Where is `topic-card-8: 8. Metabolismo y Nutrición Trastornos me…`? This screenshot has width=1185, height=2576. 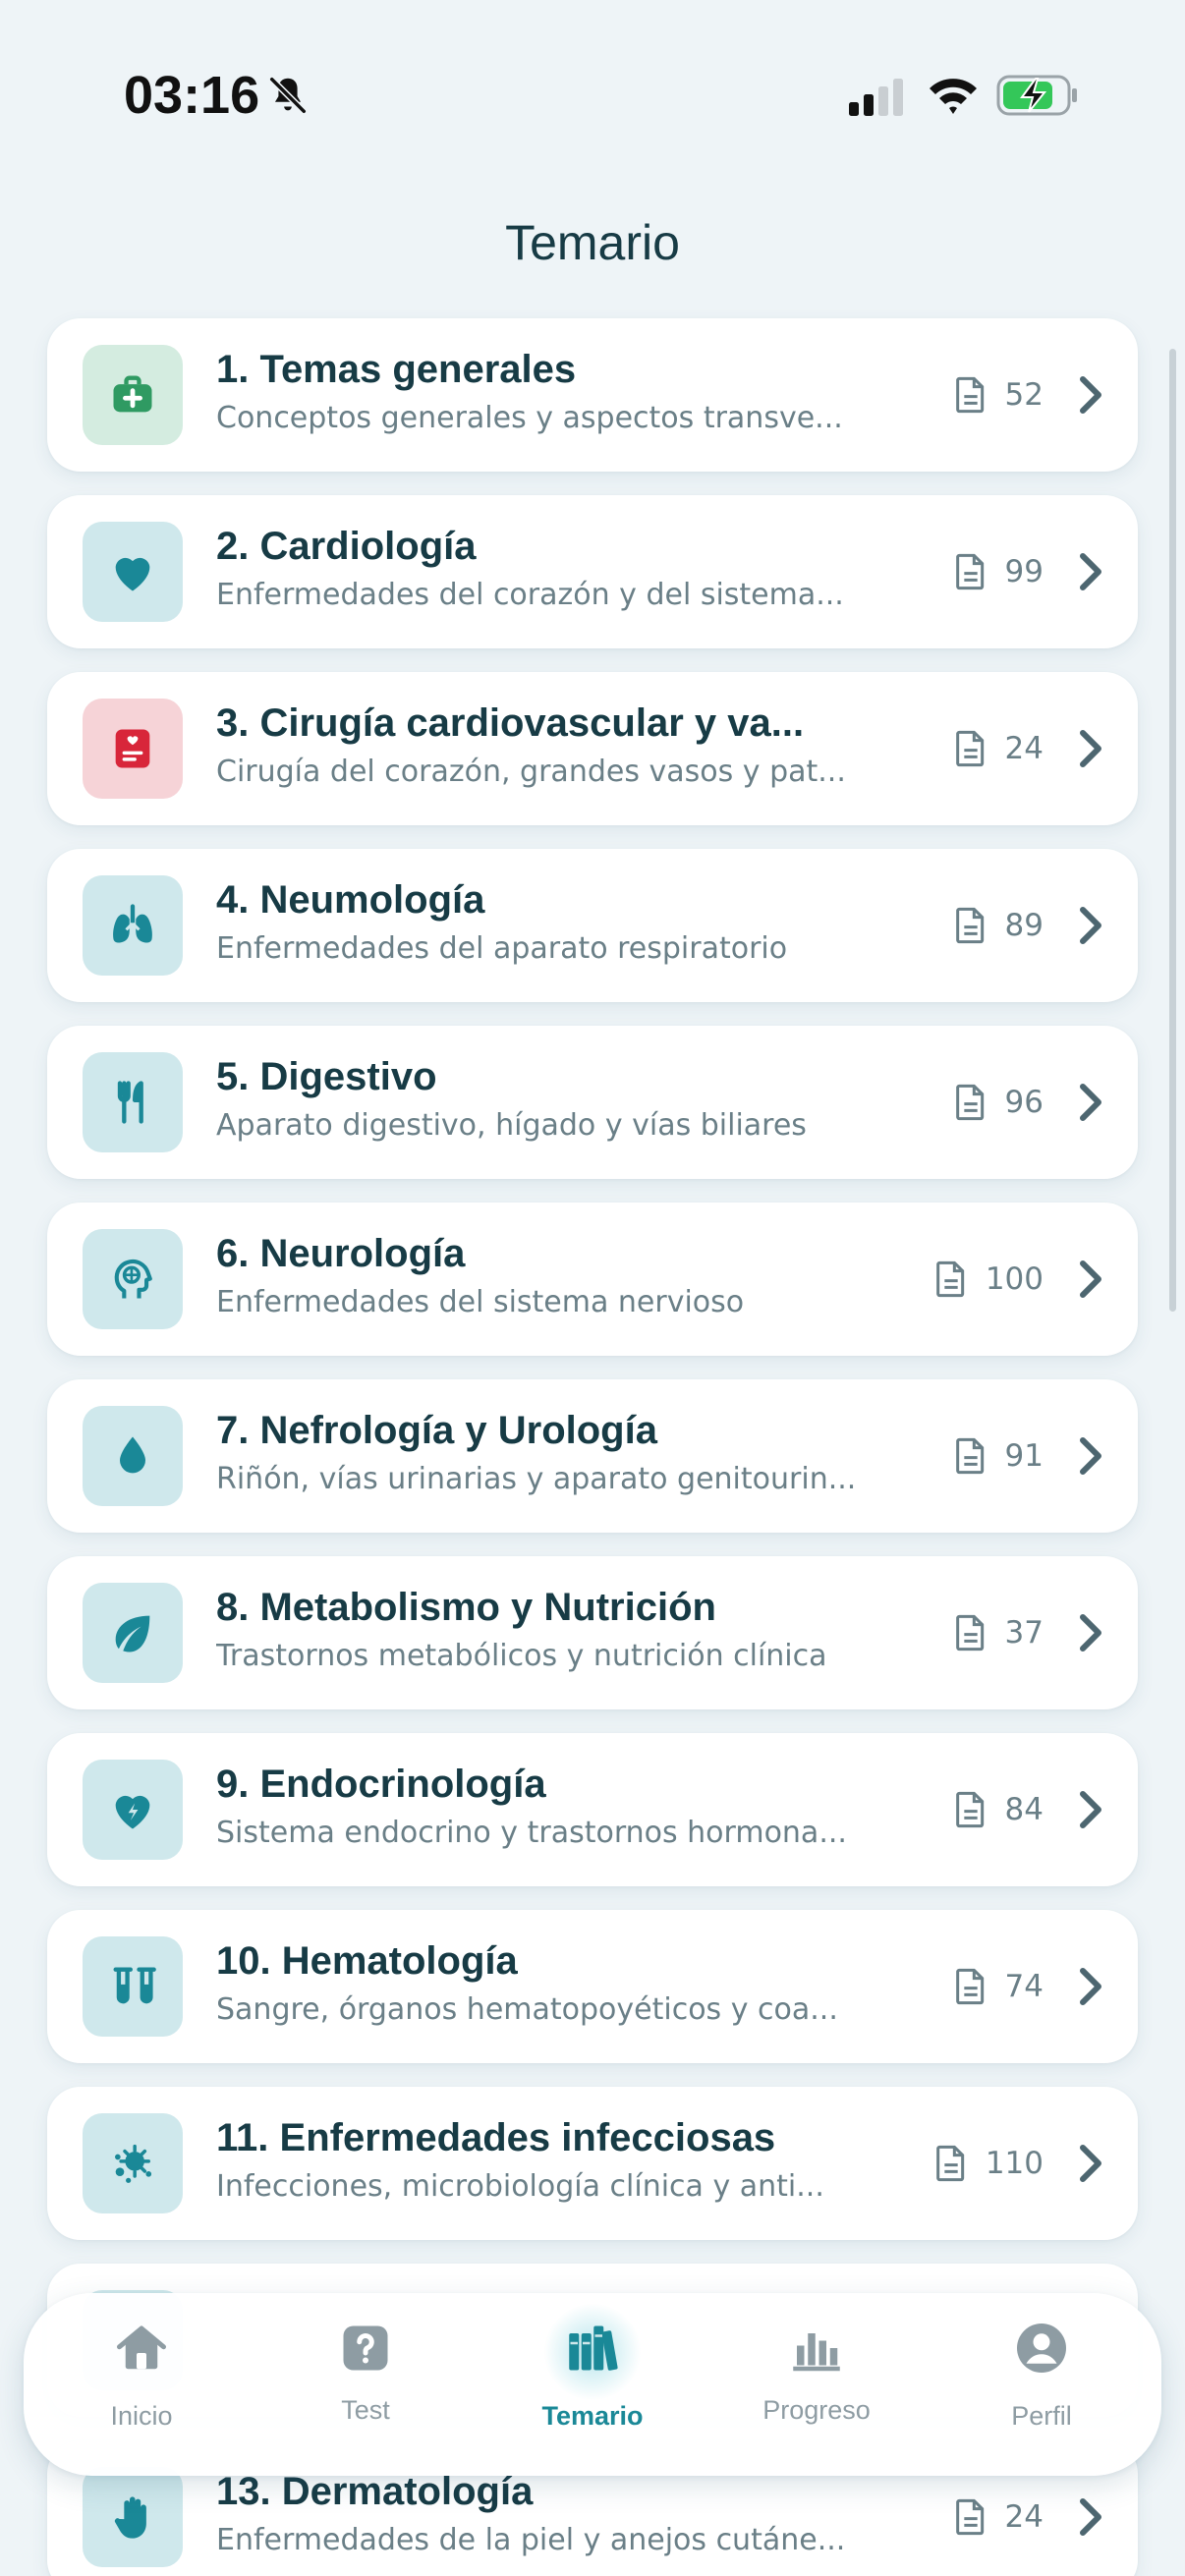
topic-card-8: 8. Metabolismo y Nutrición Trastornos me… is located at coordinates (592, 1632).